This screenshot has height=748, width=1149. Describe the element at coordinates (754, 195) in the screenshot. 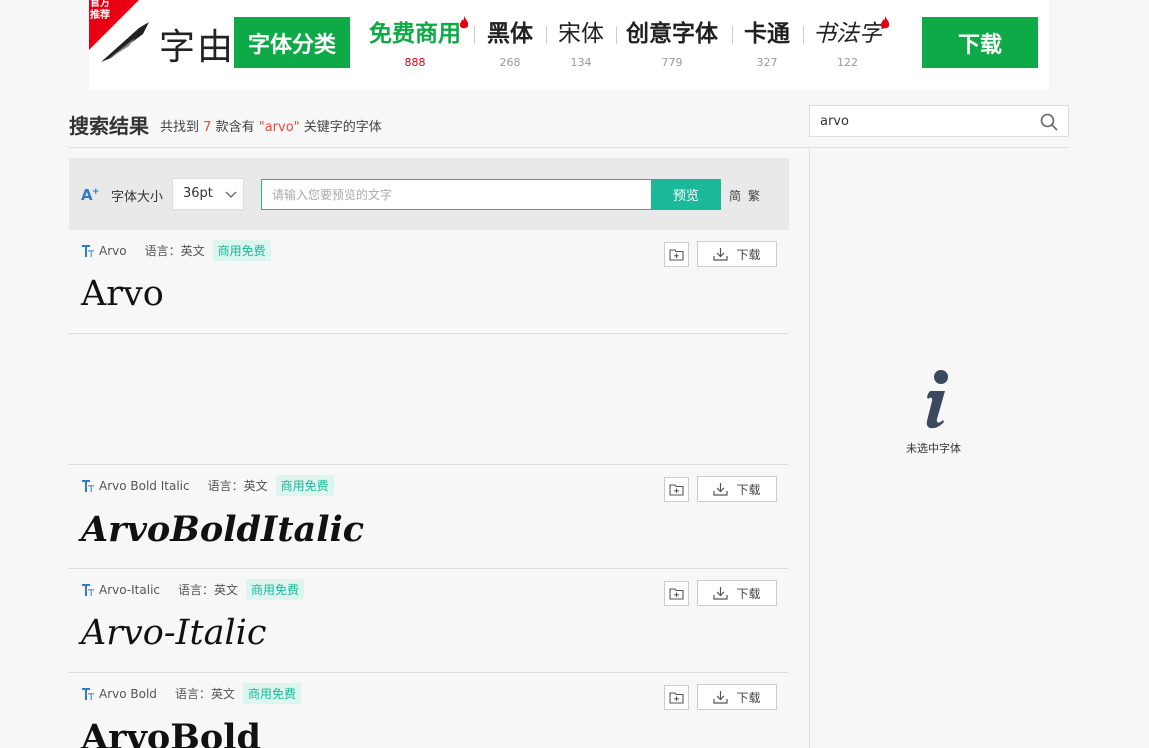

I see `traditional-toggle: 繁` at that location.